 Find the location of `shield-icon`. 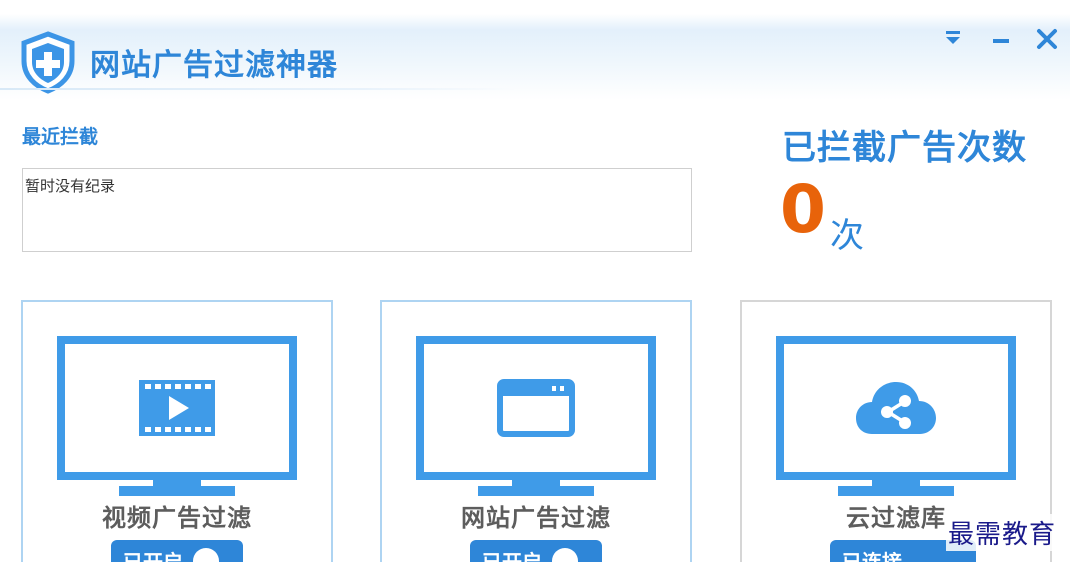

shield-icon is located at coordinates (48, 62).